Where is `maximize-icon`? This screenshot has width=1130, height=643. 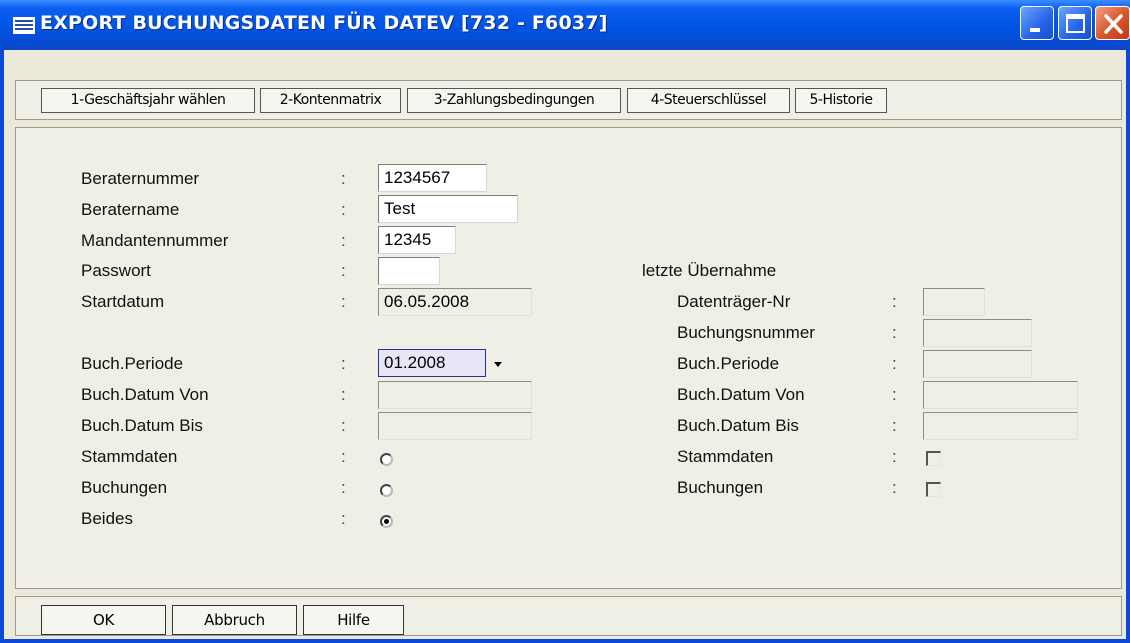
maximize-icon is located at coordinates (1075, 23).